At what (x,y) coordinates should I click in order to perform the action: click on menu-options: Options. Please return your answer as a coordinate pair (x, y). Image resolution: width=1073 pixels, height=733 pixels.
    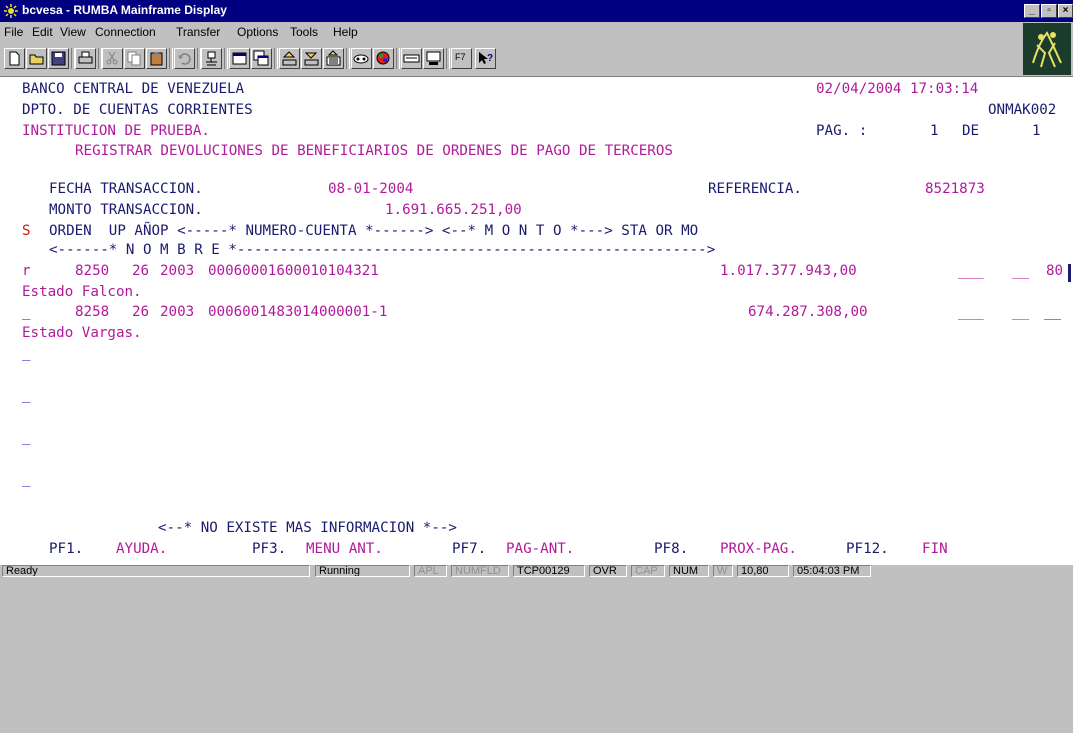
    Looking at the image, I should click on (257, 32).